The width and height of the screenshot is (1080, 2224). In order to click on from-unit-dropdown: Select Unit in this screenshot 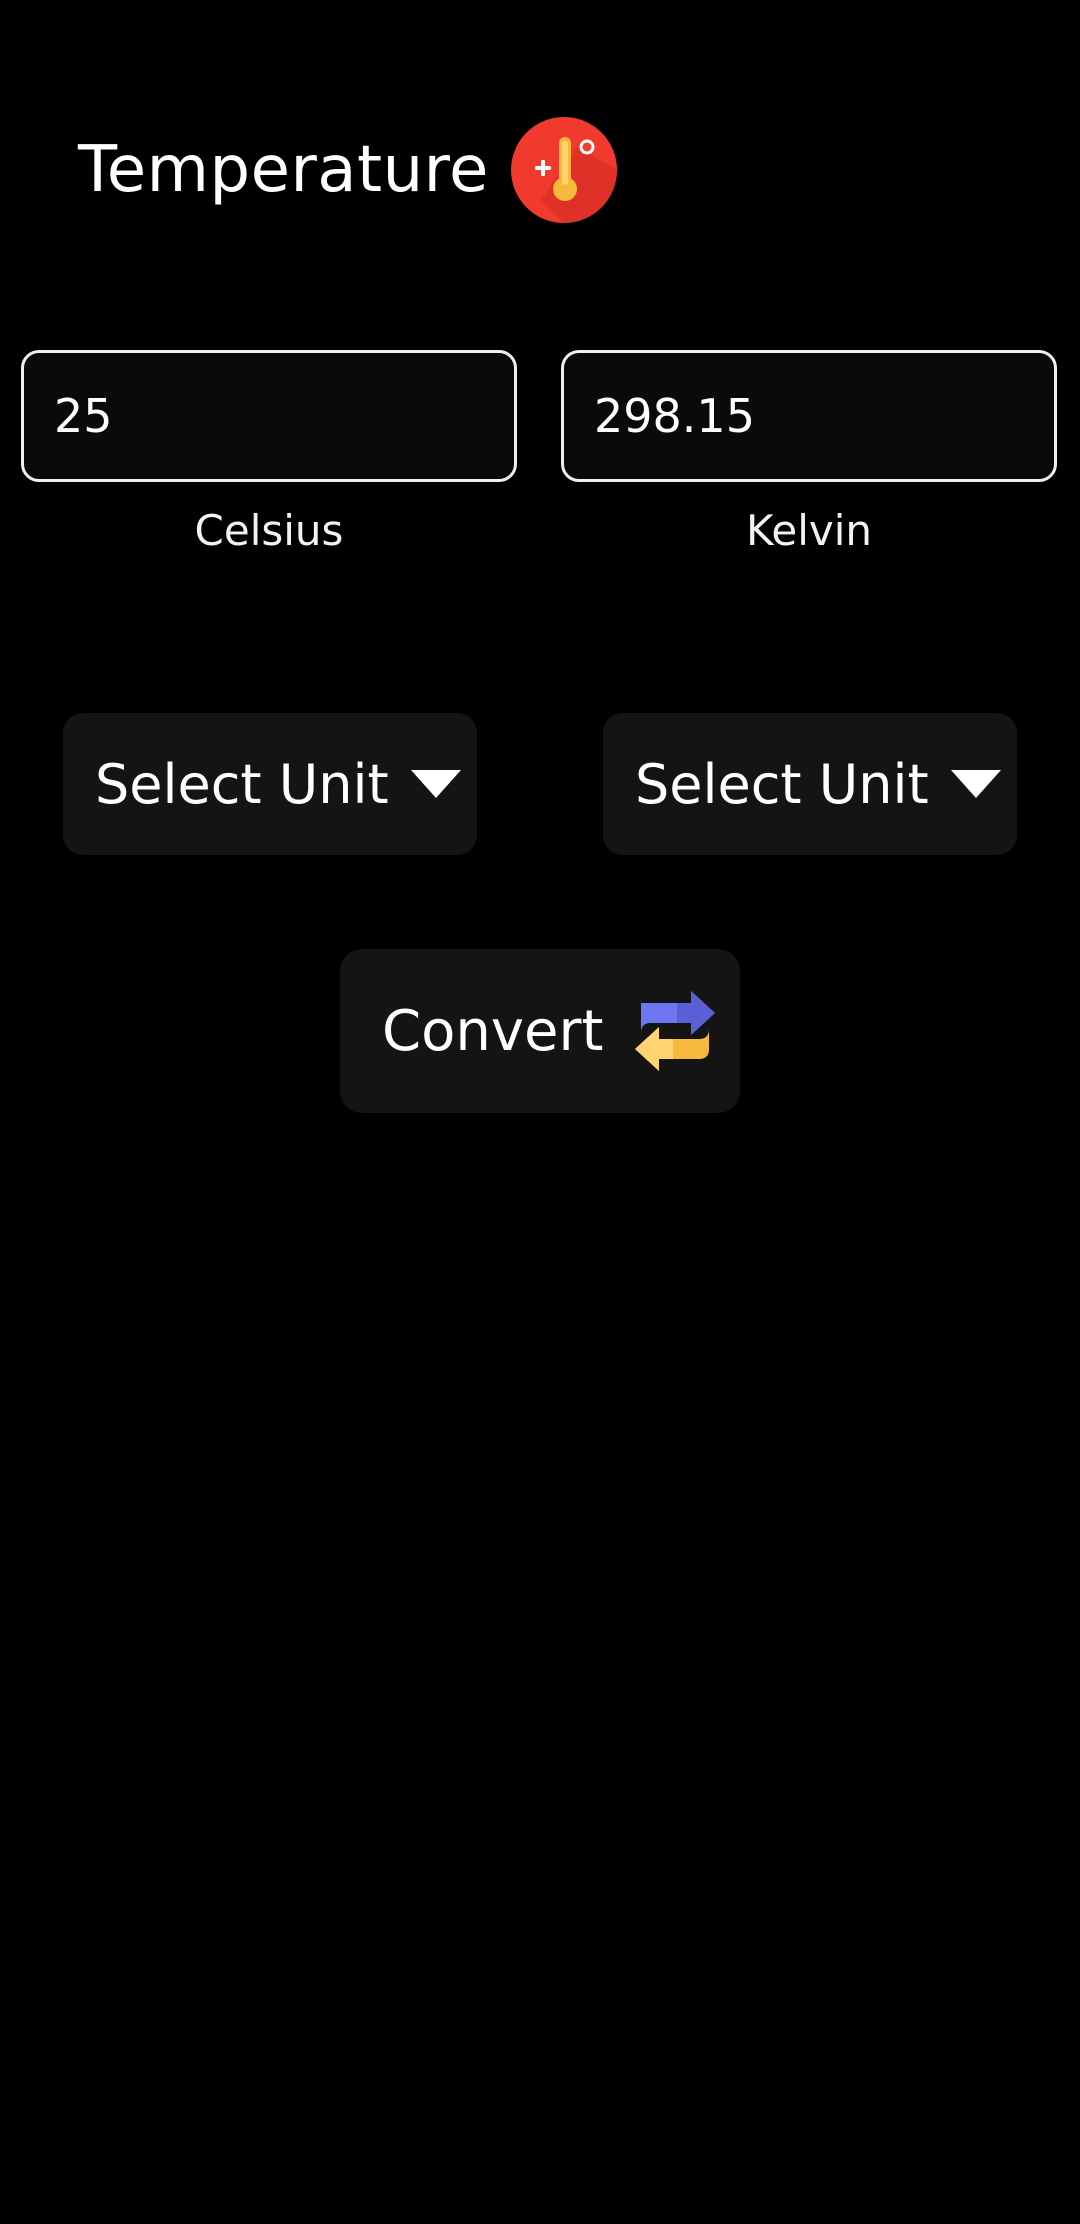, I will do `click(270, 784)`.